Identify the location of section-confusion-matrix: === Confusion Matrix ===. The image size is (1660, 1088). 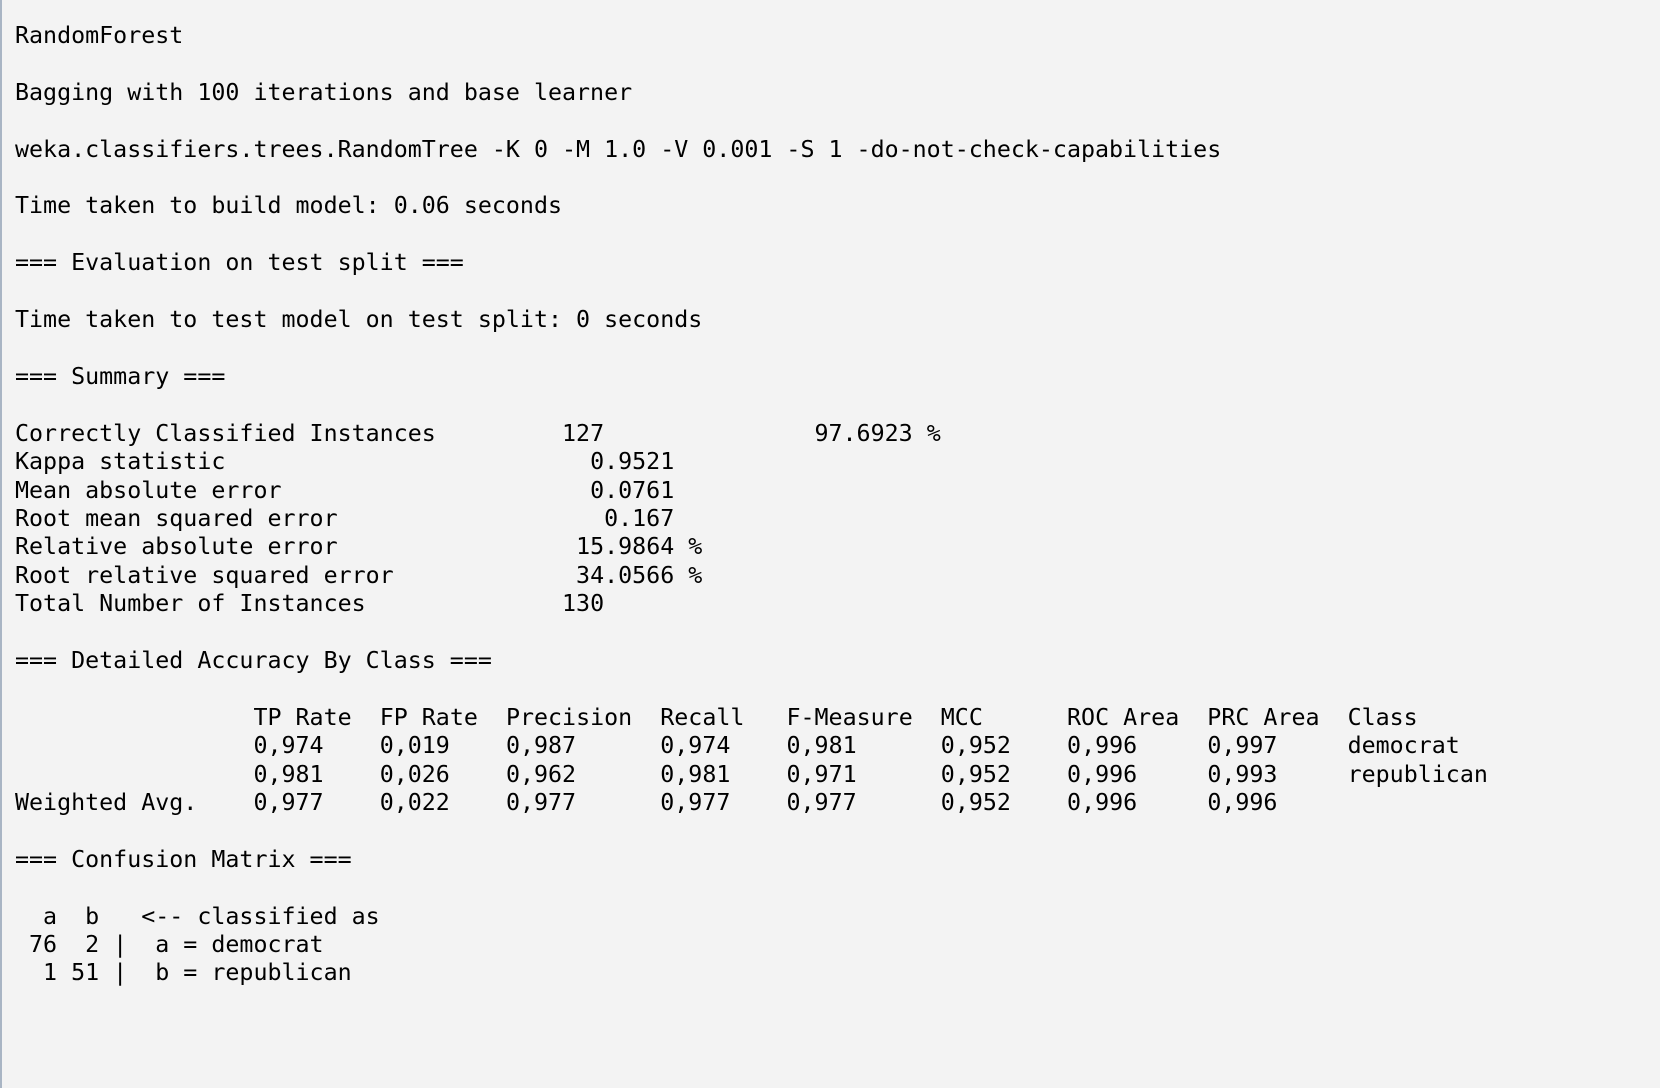
(183, 859).